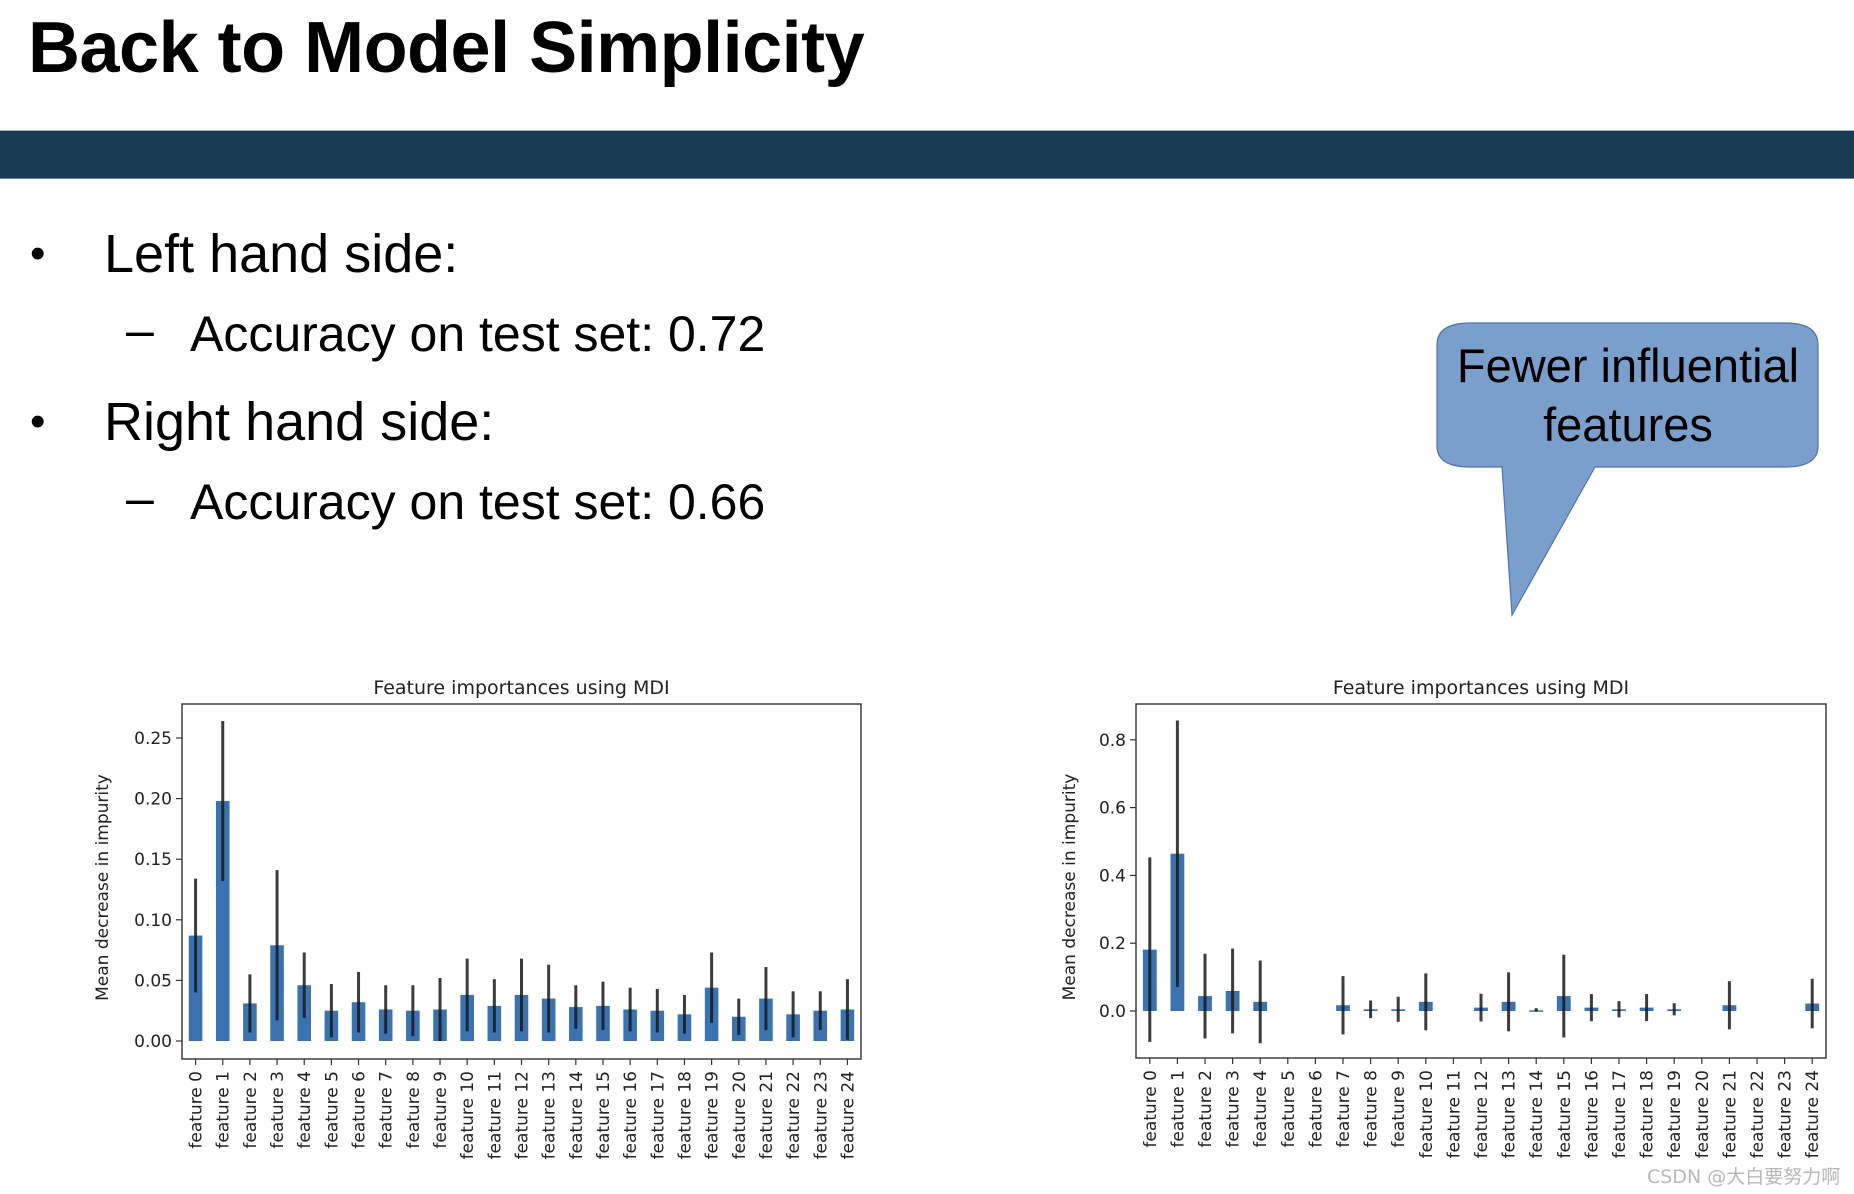 Image resolution: width=1854 pixels, height=1194 pixels. Describe the element at coordinates (1481, 688) in the screenshot. I see `chart-title: Feature importances using MDI` at that location.